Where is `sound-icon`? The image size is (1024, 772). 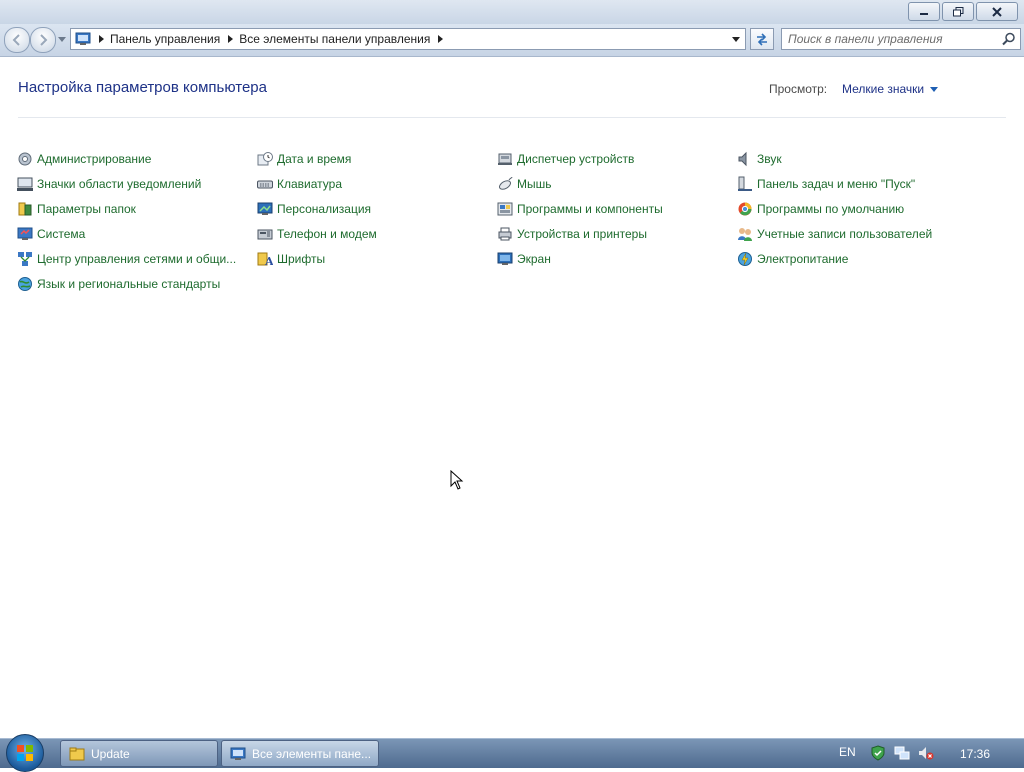 sound-icon is located at coordinates (745, 159).